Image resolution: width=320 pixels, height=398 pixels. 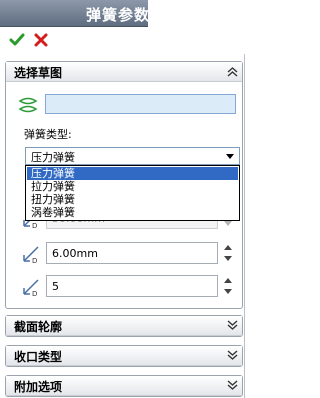 I want to click on spring-type-option: 拉力弹簧, so click(x=132, y=186).